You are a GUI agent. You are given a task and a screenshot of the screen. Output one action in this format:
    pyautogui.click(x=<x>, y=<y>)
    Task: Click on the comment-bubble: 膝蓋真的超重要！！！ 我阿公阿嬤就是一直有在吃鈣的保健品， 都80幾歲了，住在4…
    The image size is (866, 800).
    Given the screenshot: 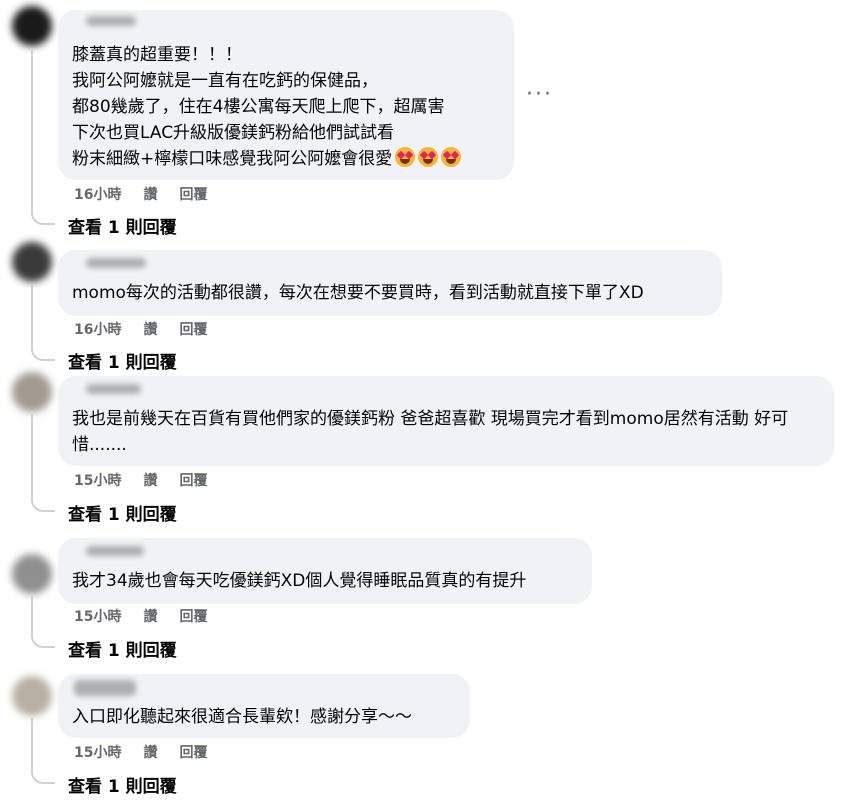 What is the action you would take?
    pyautogui.click(x=286, y=95)
    